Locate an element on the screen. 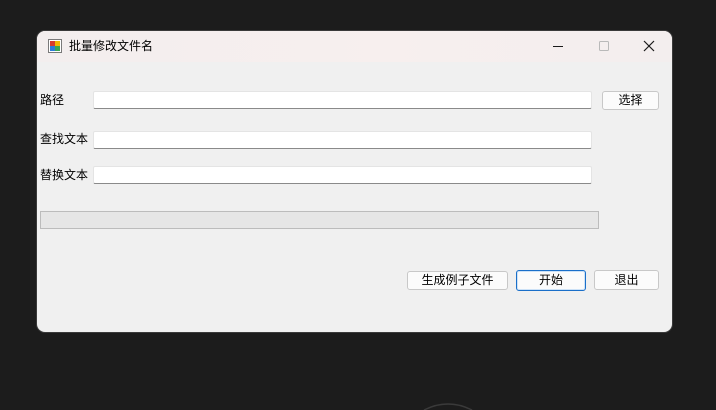  path-input is located at coordinates (342, 100).